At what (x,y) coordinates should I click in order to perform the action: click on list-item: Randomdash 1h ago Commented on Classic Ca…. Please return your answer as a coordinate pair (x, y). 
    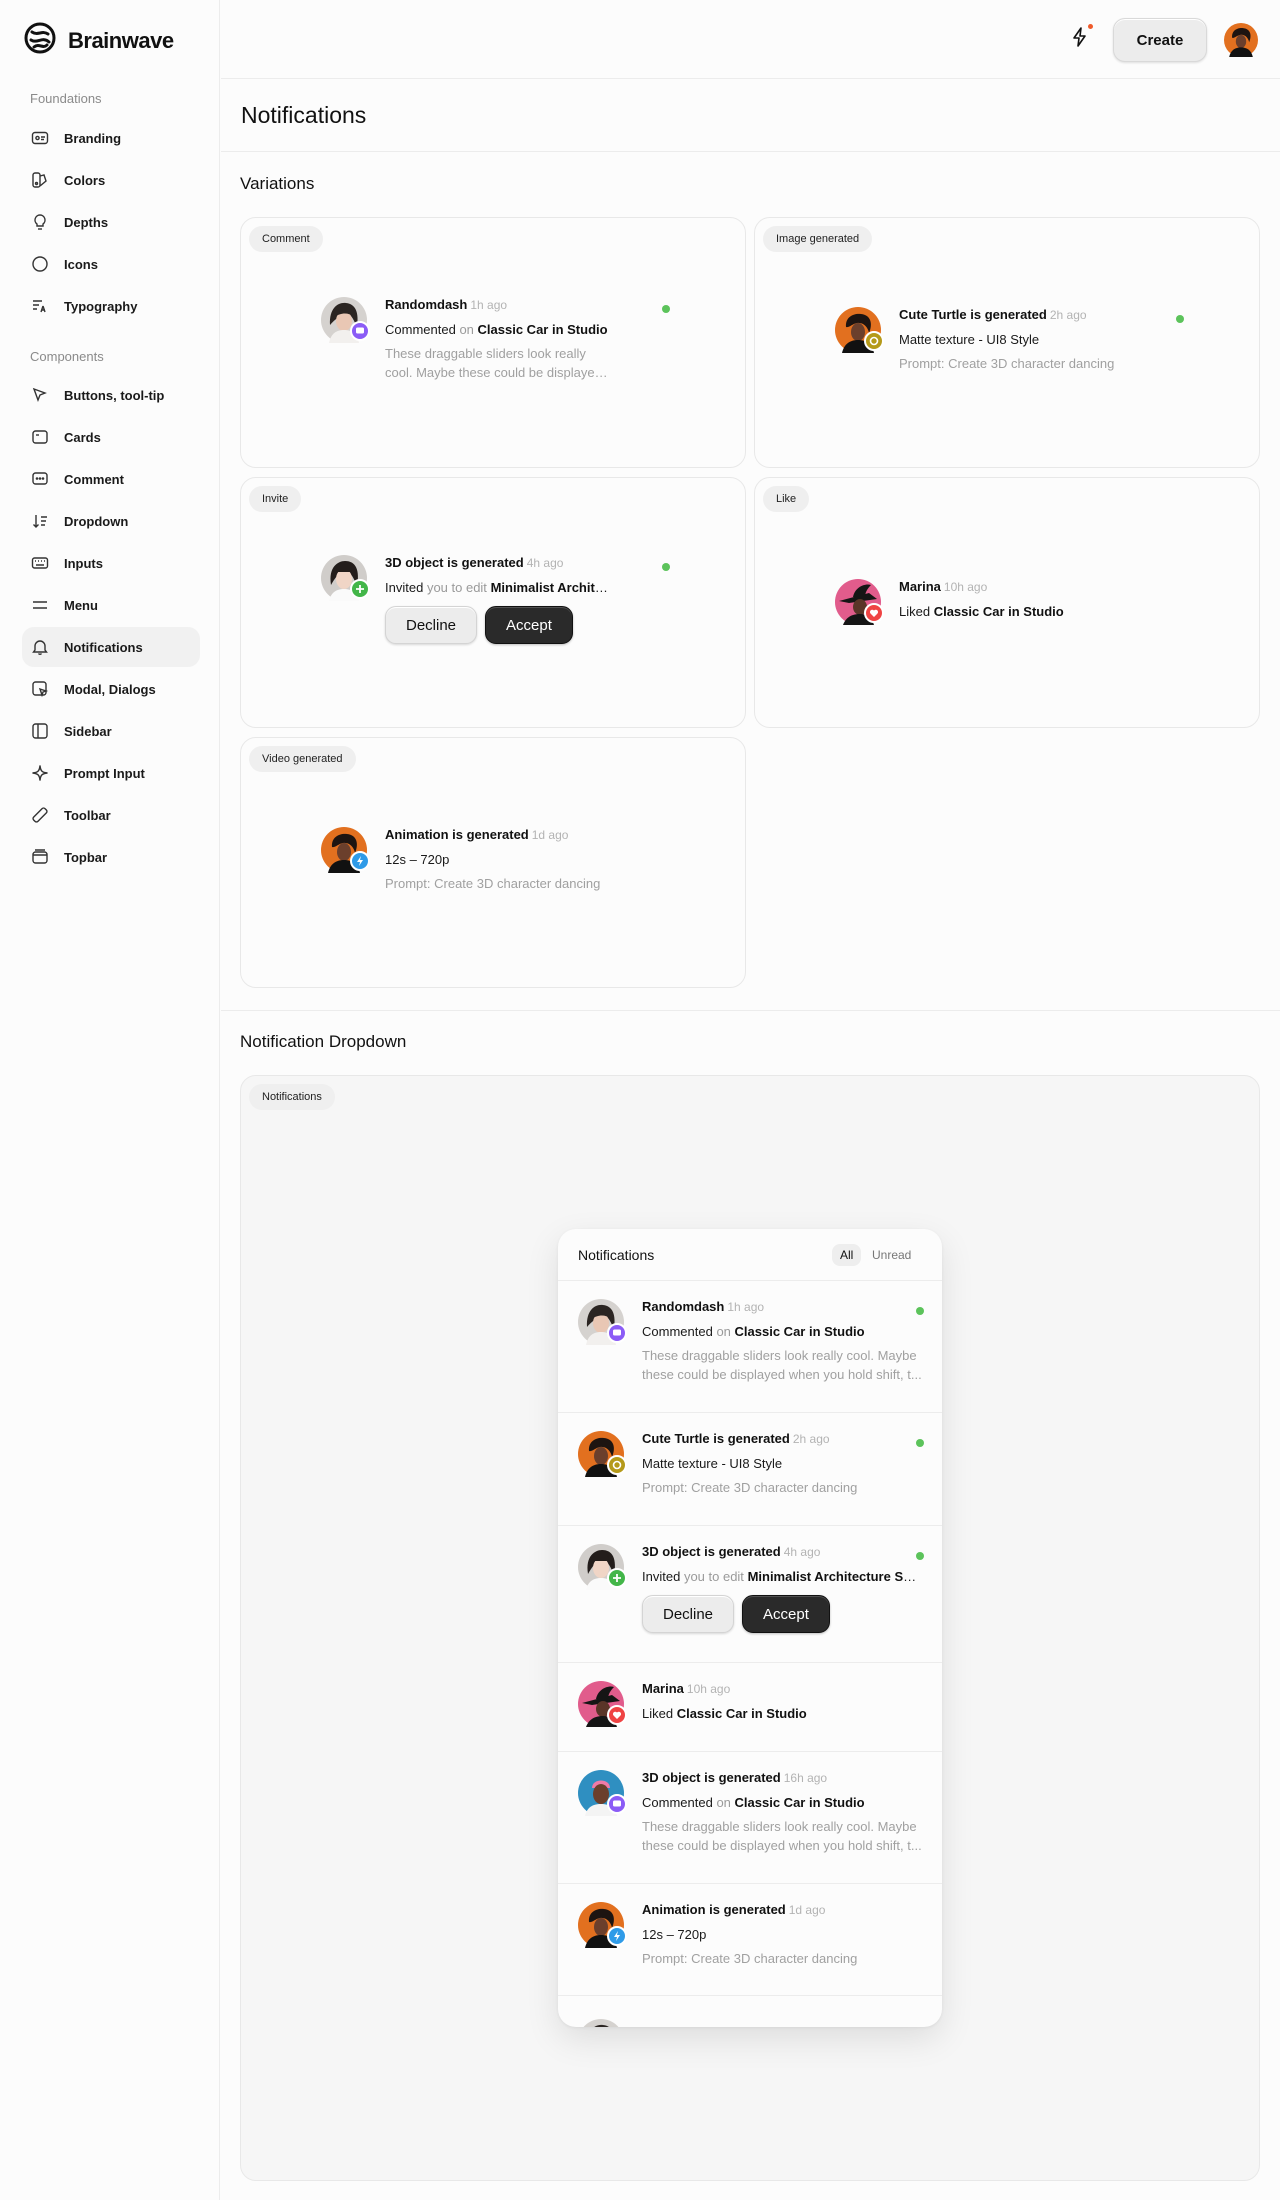
    Looking at the image, I should click on (750, 1347).